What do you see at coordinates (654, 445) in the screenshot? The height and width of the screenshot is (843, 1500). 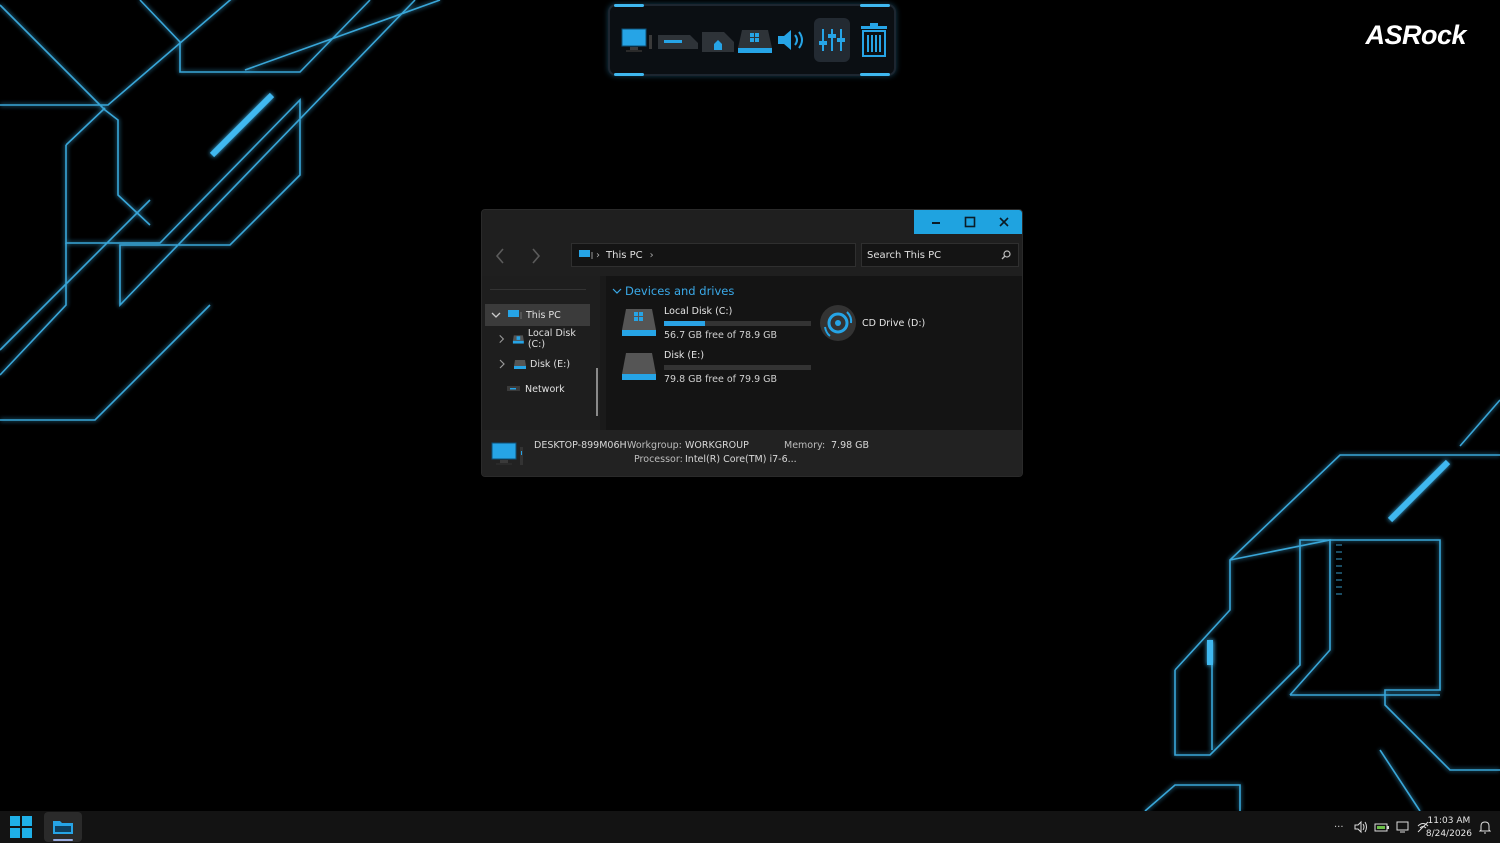 I see `workgroup-label: Workgroup:` at bounding box center [654, 445].